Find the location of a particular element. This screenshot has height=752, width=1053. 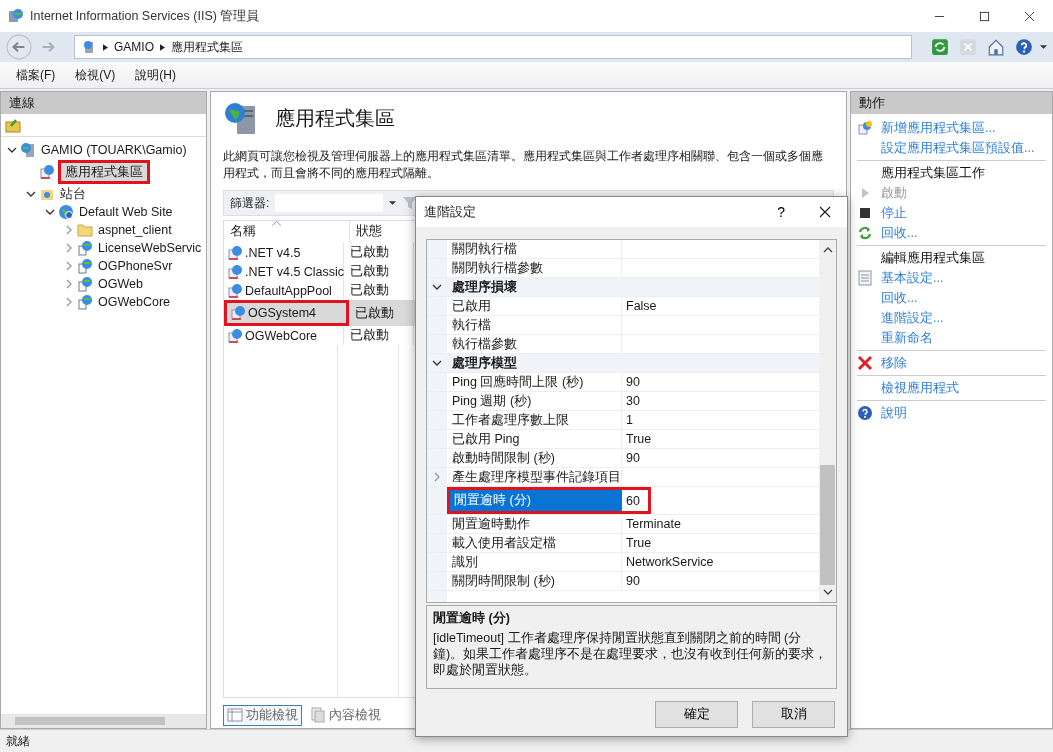

stop-square-icon is located at coordinates (865, 213).